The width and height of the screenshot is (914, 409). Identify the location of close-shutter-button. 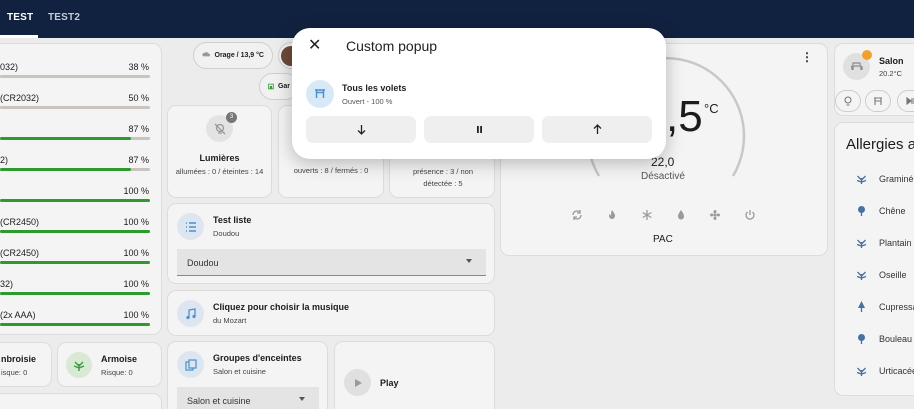
(361, 129).